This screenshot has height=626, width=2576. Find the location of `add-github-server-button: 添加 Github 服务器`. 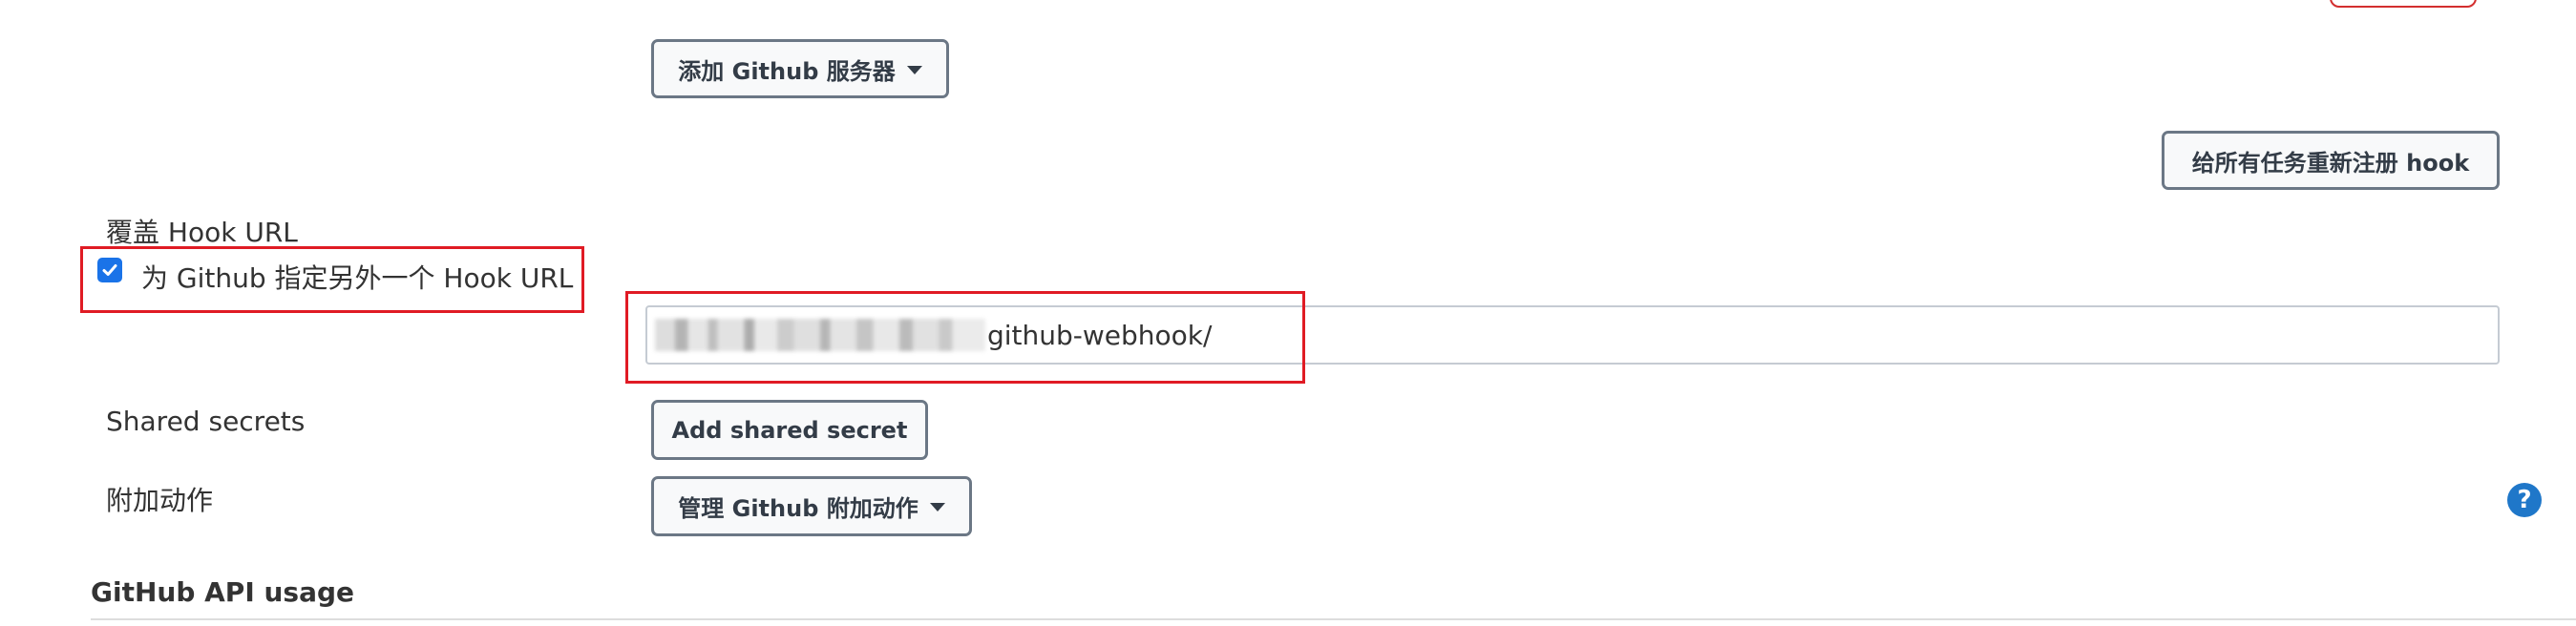

add-github-server-button: 添加 Github 服务器 is located at coordinates (800, 68).